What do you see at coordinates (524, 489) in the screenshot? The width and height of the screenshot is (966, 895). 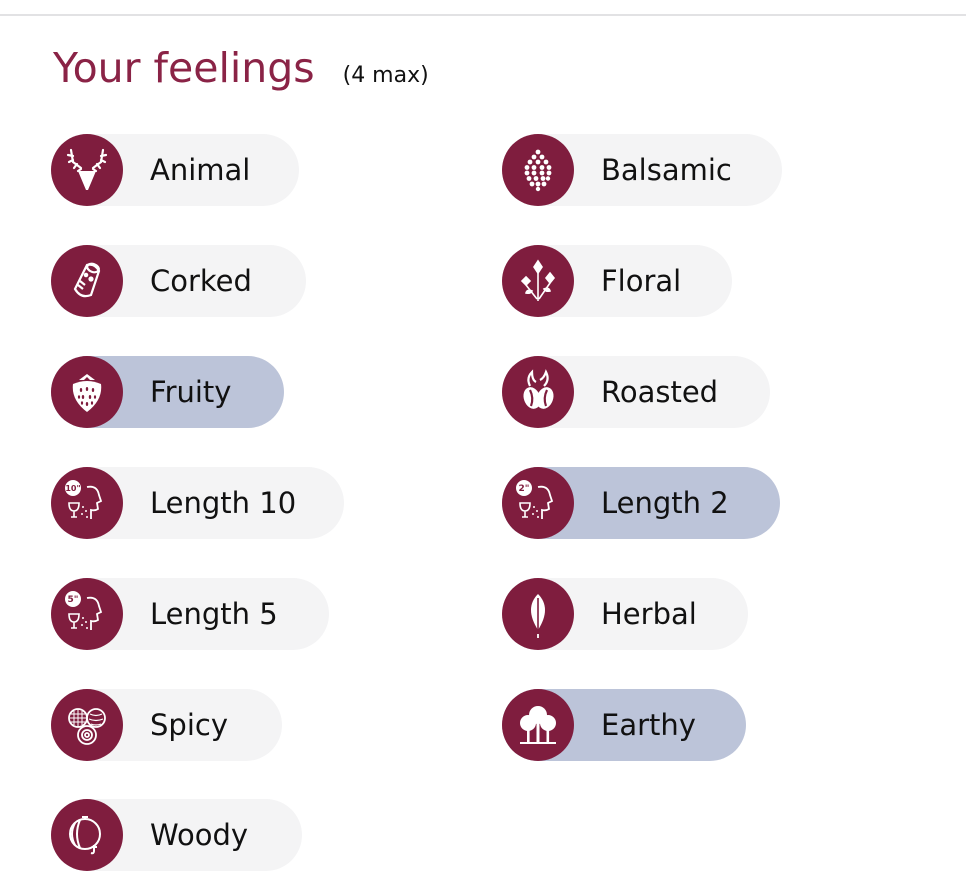 I see `svg-text: 2"` at bounding box center [524, 489].